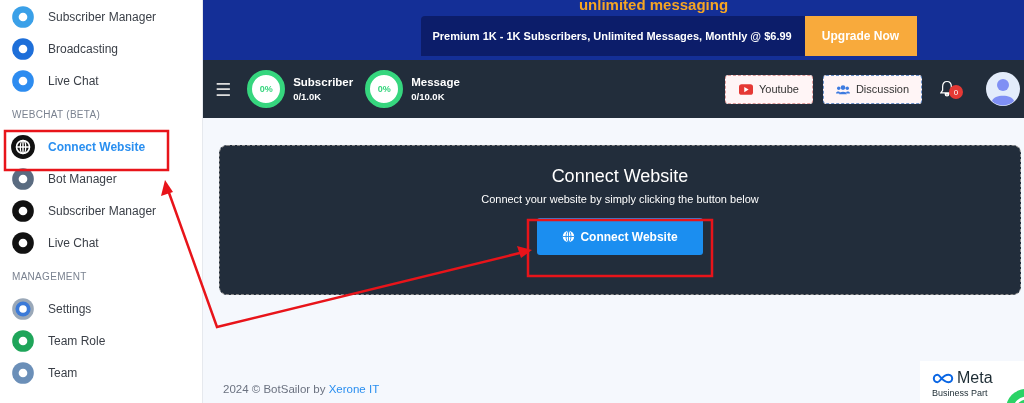 This screenshot has width=1024, height=403. Describe the element at coordinates (227, 89) in the screenshot. I see `menu-button: ☰` at that location.